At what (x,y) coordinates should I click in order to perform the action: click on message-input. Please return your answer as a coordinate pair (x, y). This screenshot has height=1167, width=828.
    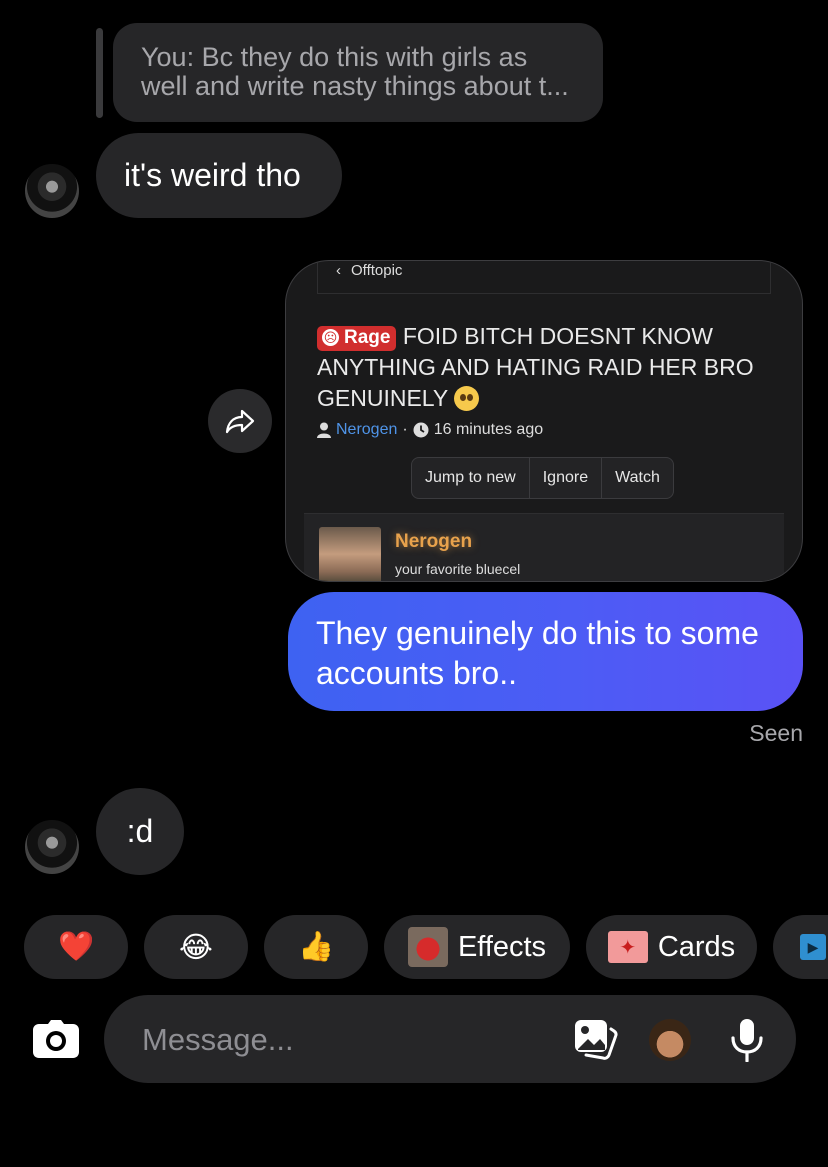
    Looking at the image, I should click on (332, 1040).